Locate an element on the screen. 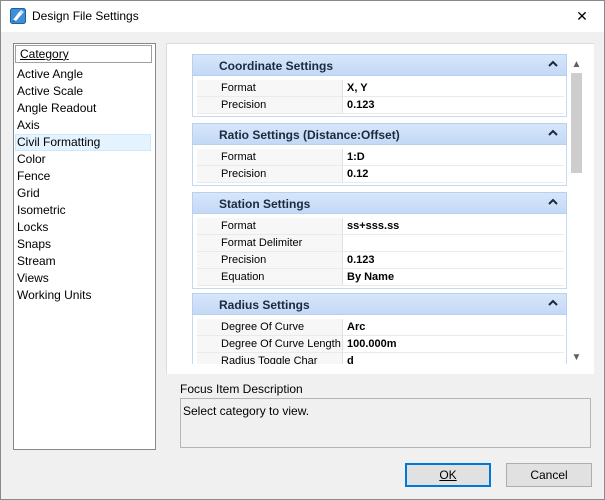  category-item-stream: Stream is located at coordinates (83, 261).